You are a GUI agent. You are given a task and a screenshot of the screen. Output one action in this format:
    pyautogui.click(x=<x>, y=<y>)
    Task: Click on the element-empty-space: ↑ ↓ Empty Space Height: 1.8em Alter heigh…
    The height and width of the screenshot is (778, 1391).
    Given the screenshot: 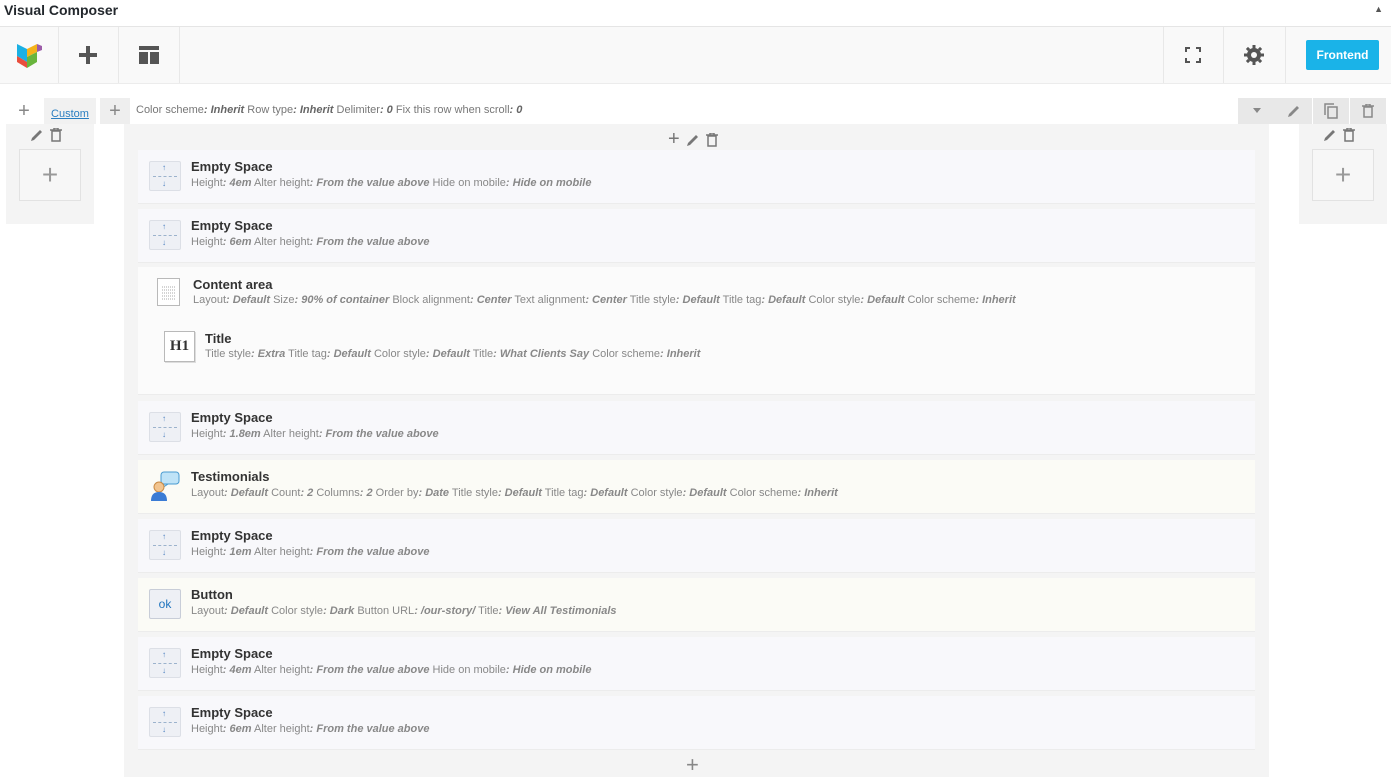 What is the action you would take?
    pyautogui.click(x=696, y=428)
    